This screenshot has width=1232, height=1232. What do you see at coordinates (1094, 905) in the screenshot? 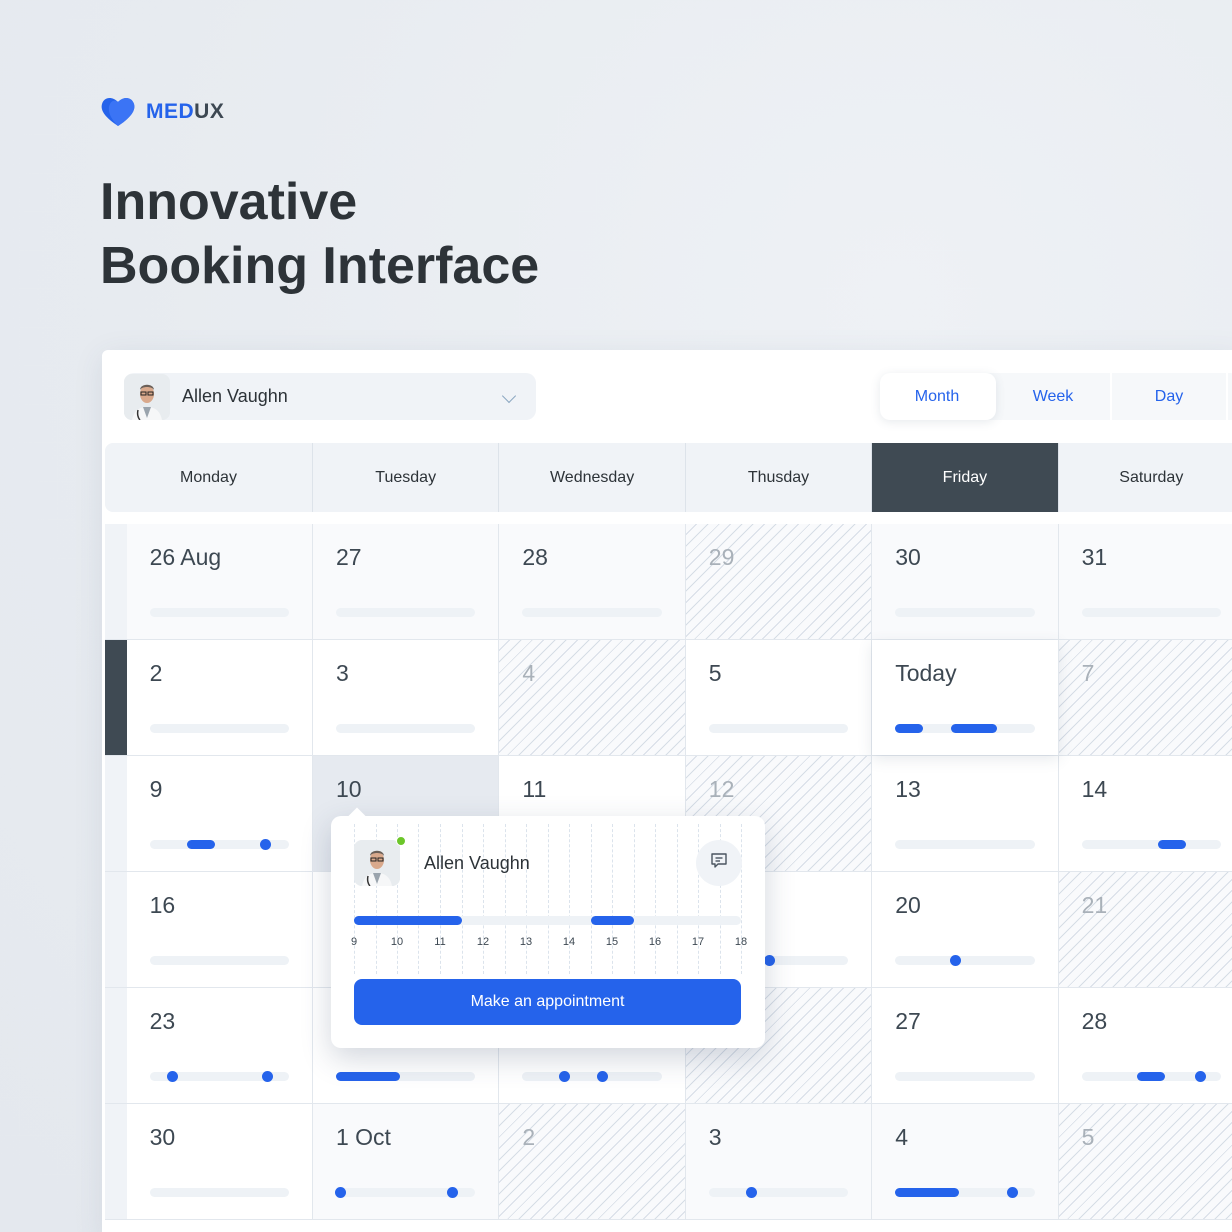
I see `day-number: 21` at bounding box center [1094, 905].